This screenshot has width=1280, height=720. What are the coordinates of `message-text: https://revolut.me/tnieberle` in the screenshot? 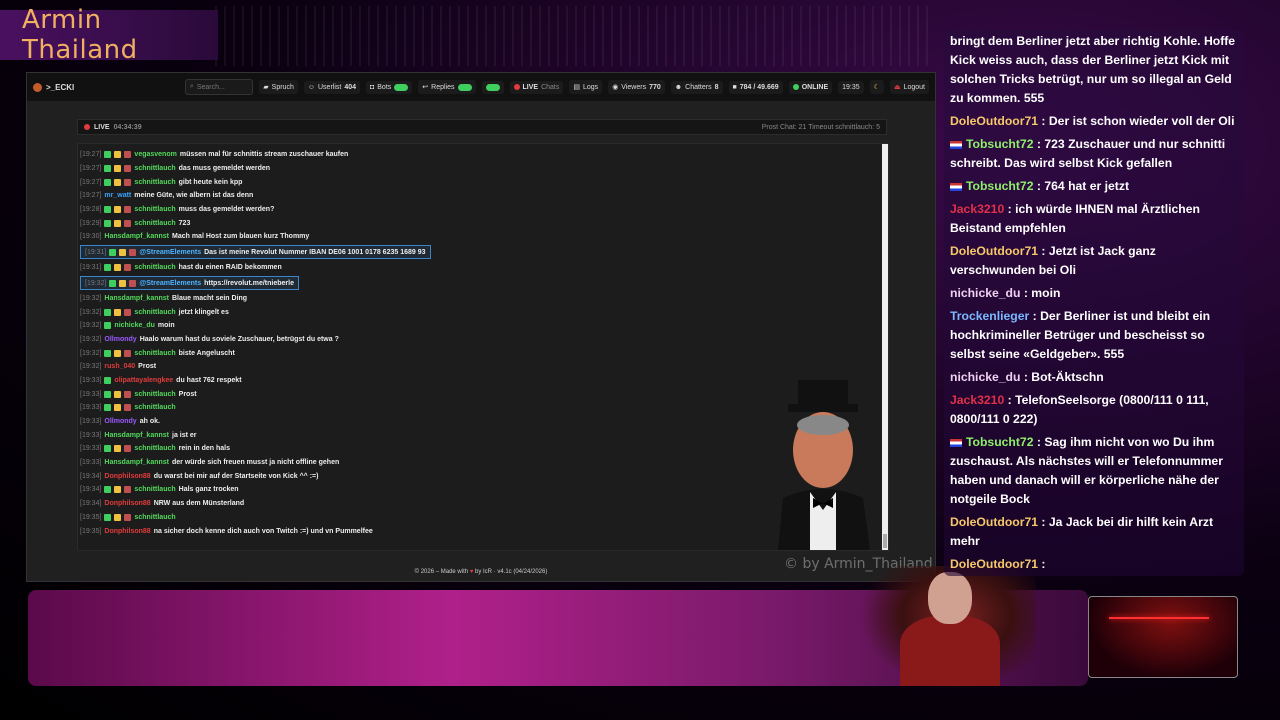 It's located at (249, 283).